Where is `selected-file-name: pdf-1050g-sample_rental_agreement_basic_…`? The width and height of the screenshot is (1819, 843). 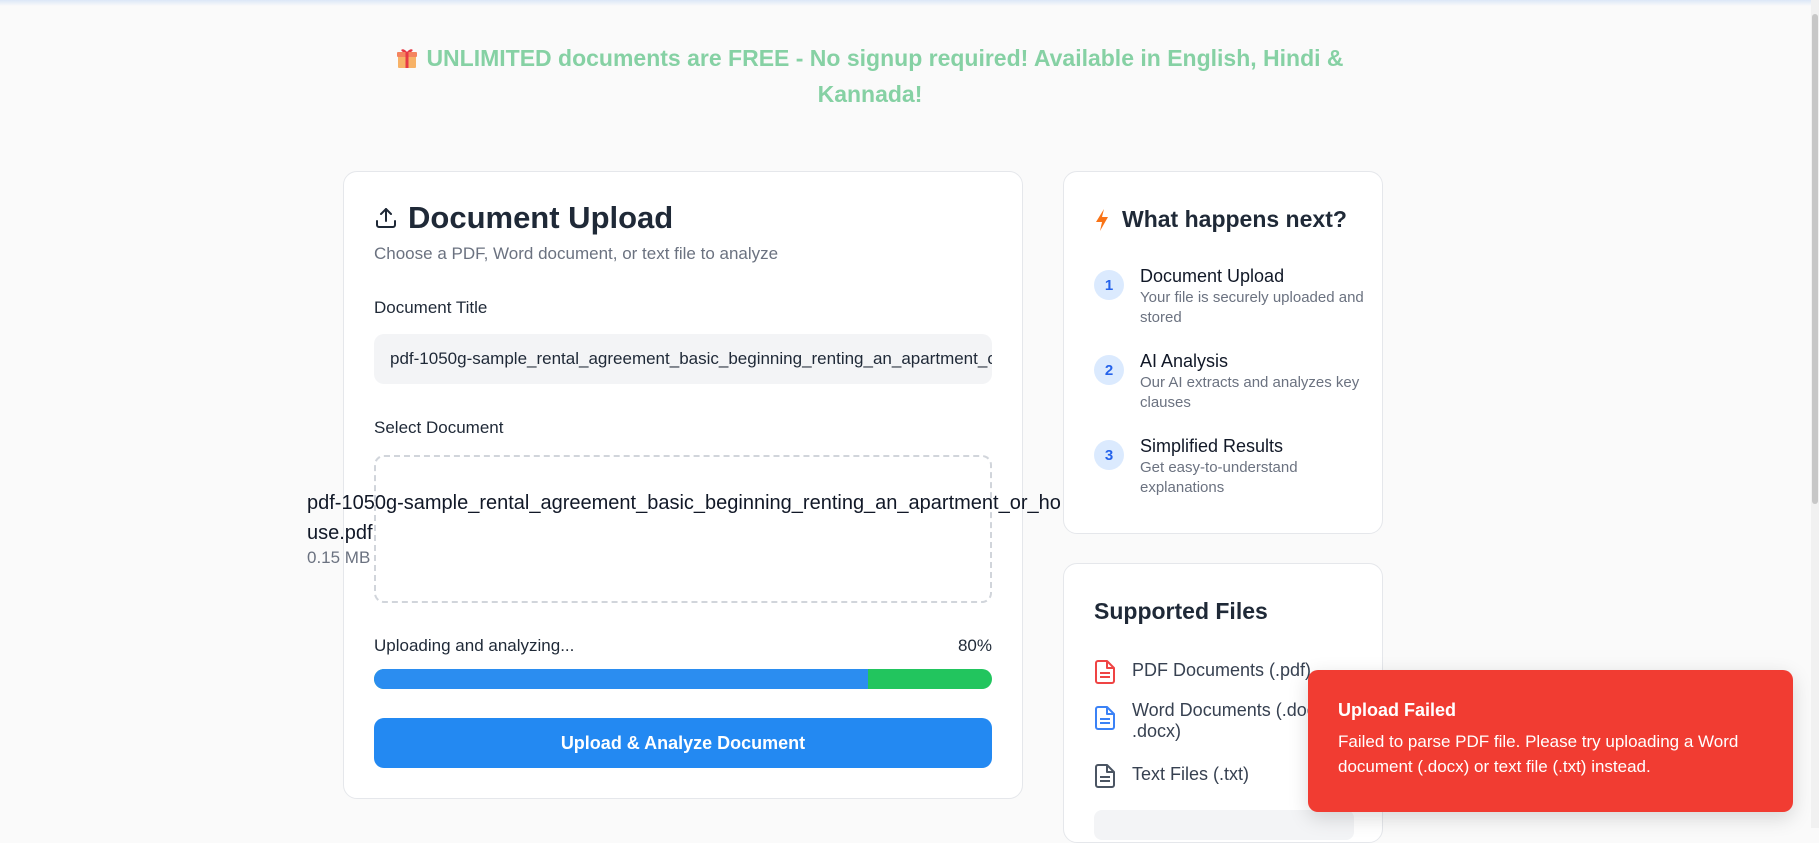
selected-file-name: pdf-1050g-sample_rental_agreement_basic_… is located at coordinates (684, 518).